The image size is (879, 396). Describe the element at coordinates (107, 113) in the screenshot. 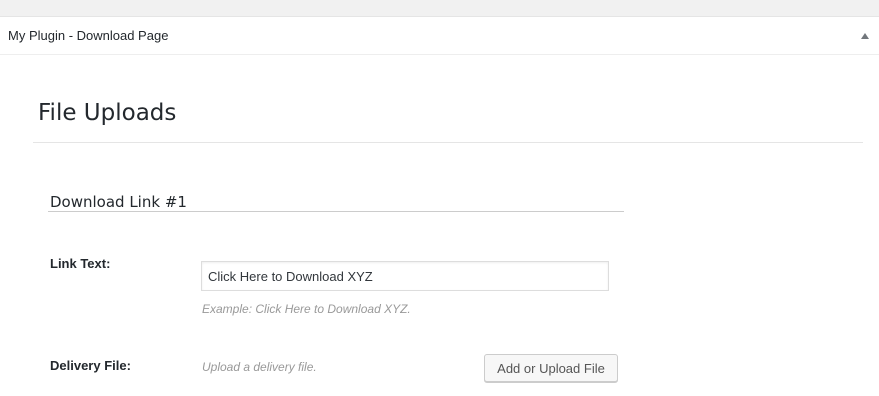

I see `section-title: File Uploads` at that location.